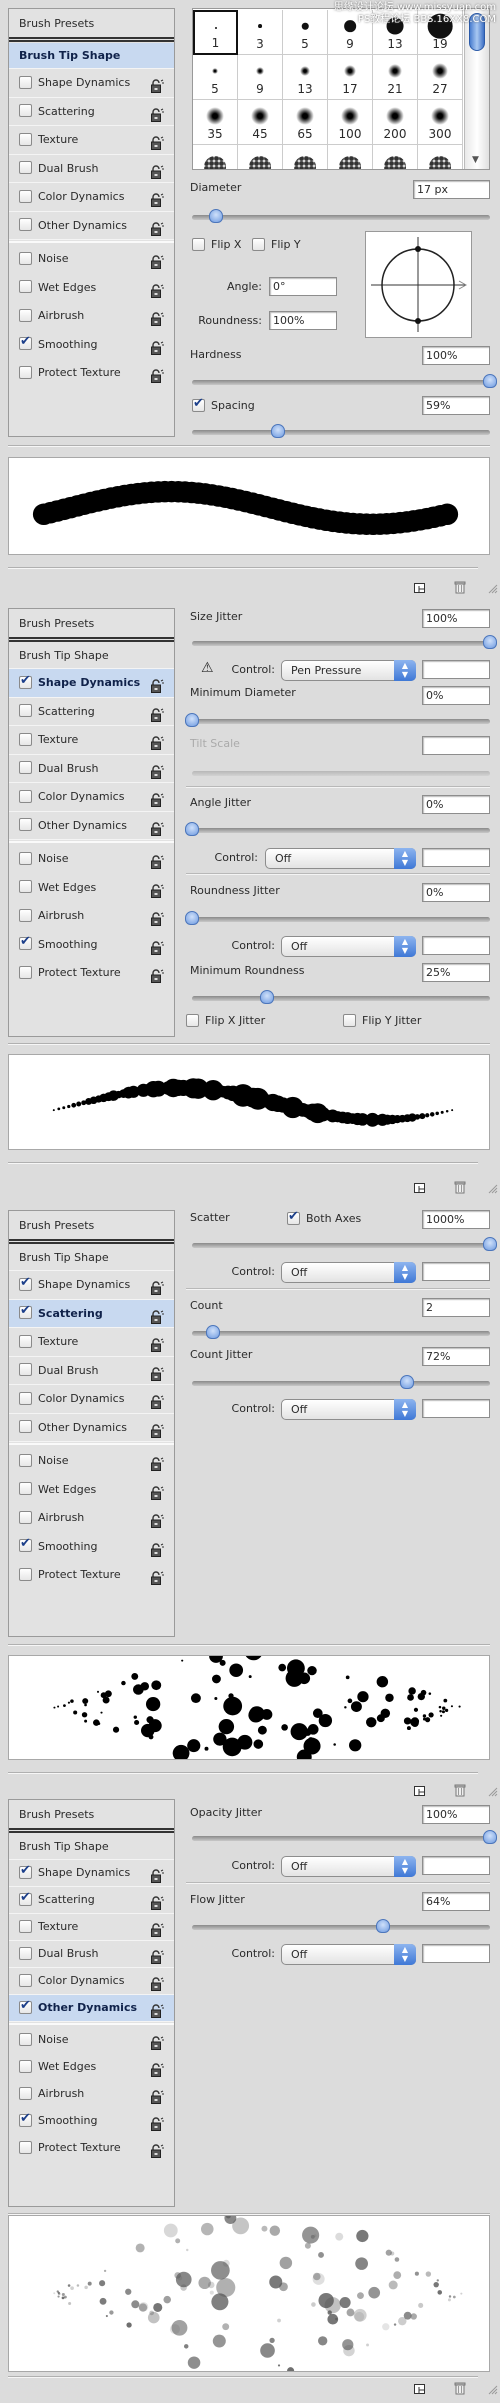  I want to click on flow-control-select: Off ▲ ▼, so click(348, 1954).